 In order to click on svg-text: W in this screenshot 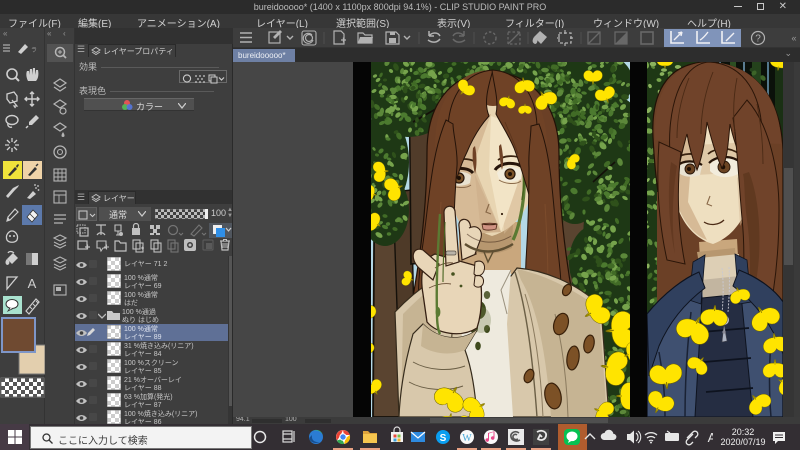, I will do `click(467, 438)`.